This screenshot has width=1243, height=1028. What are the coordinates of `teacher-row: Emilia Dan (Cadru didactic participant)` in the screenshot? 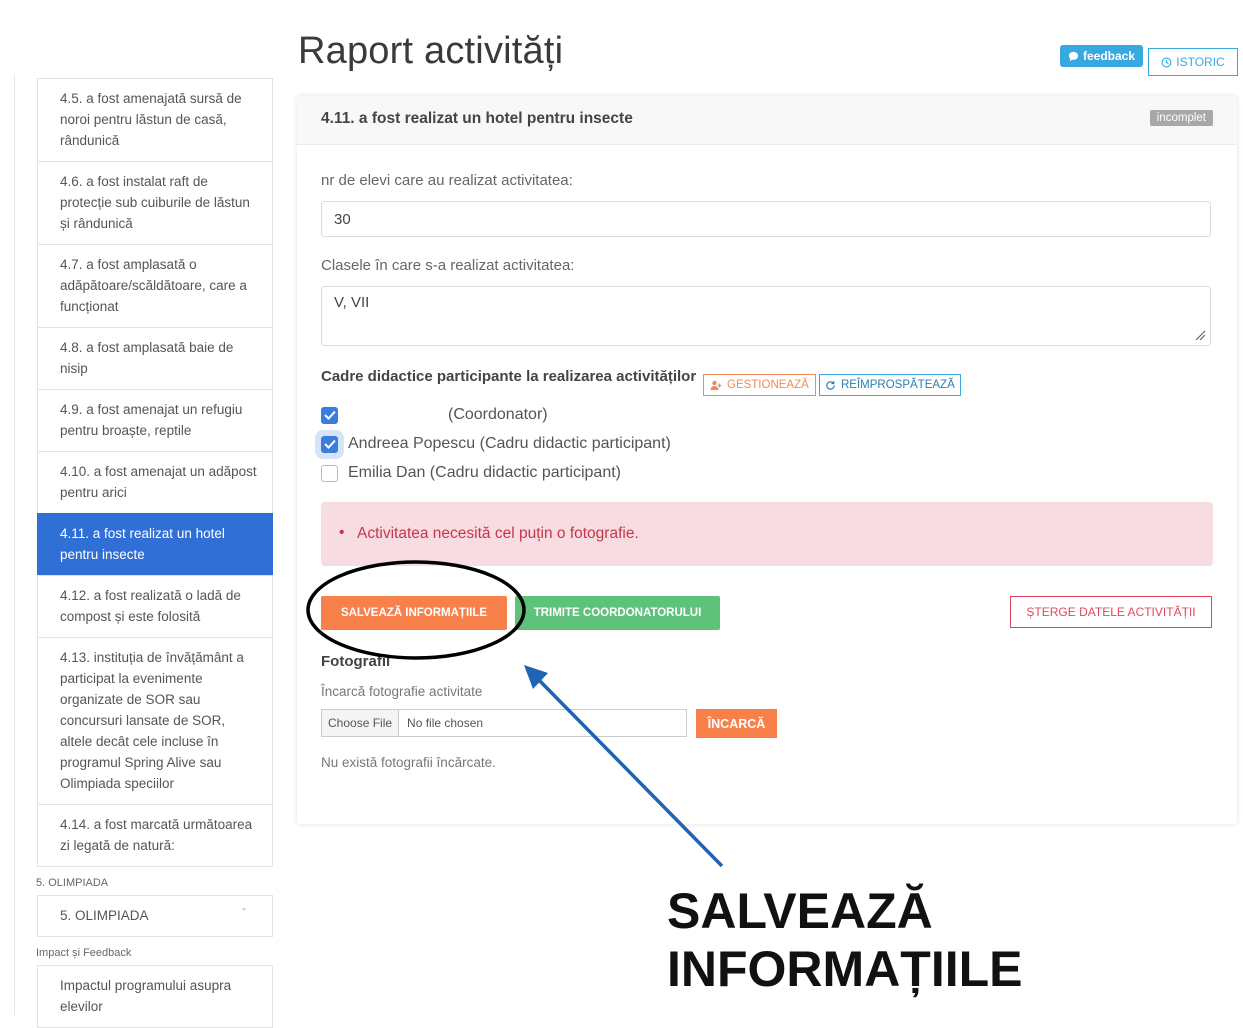 It's located at (471, 473).